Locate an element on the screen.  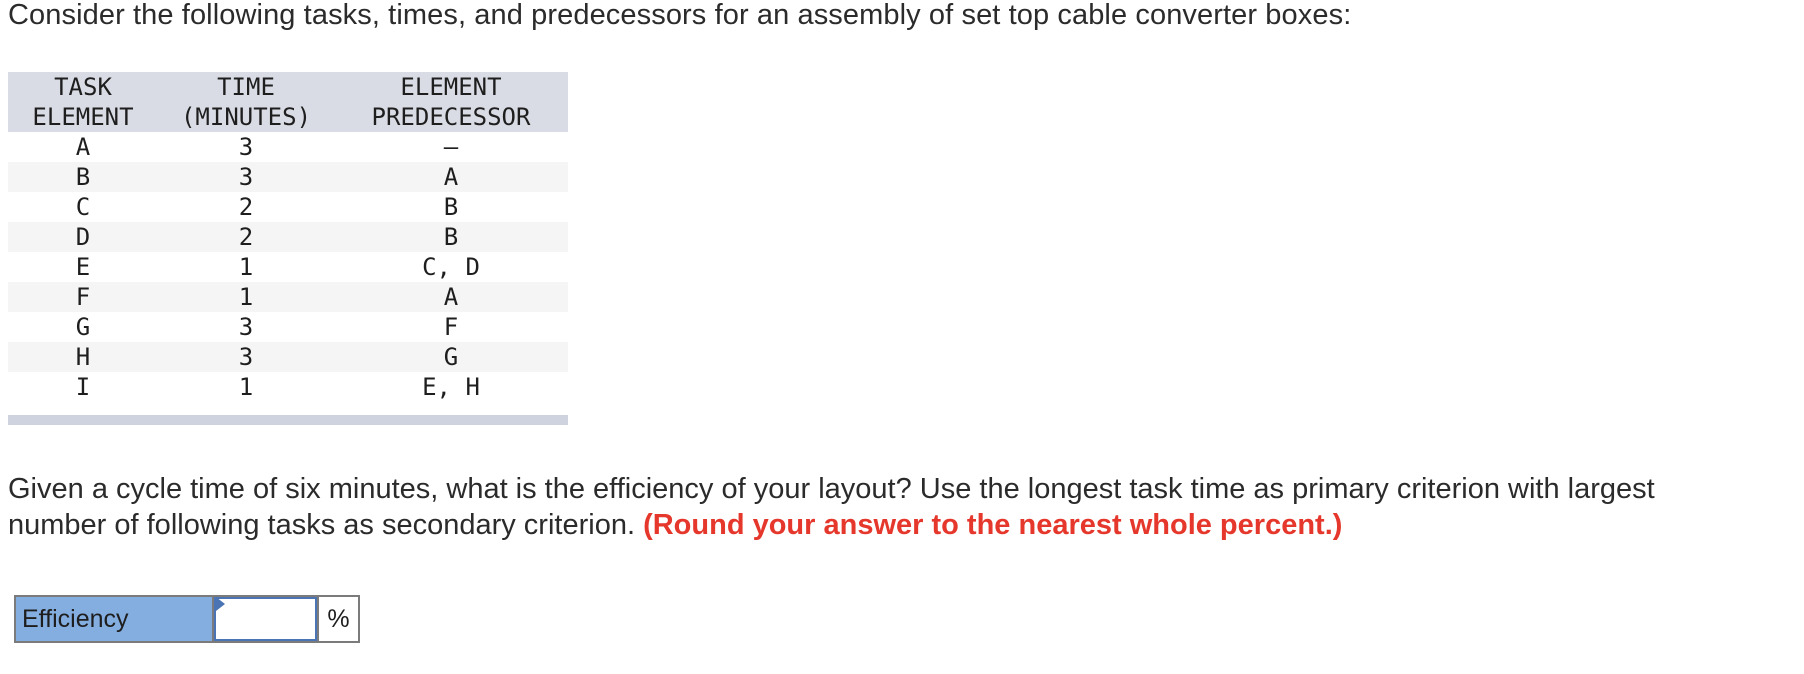
percent-unit: % is located at coordinates (337, 619).